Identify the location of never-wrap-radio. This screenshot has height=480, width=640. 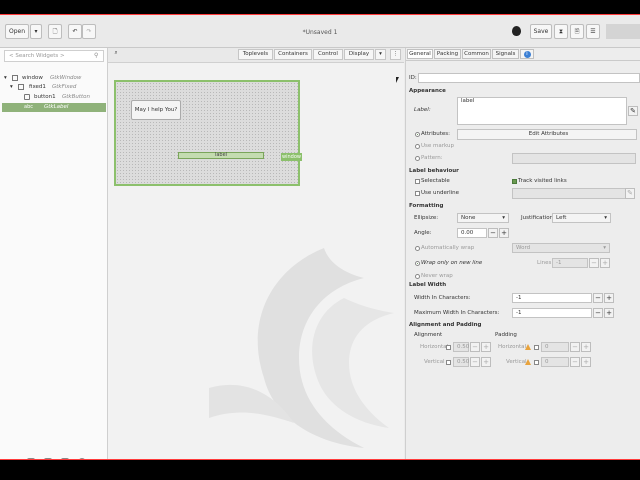
(417, 276).